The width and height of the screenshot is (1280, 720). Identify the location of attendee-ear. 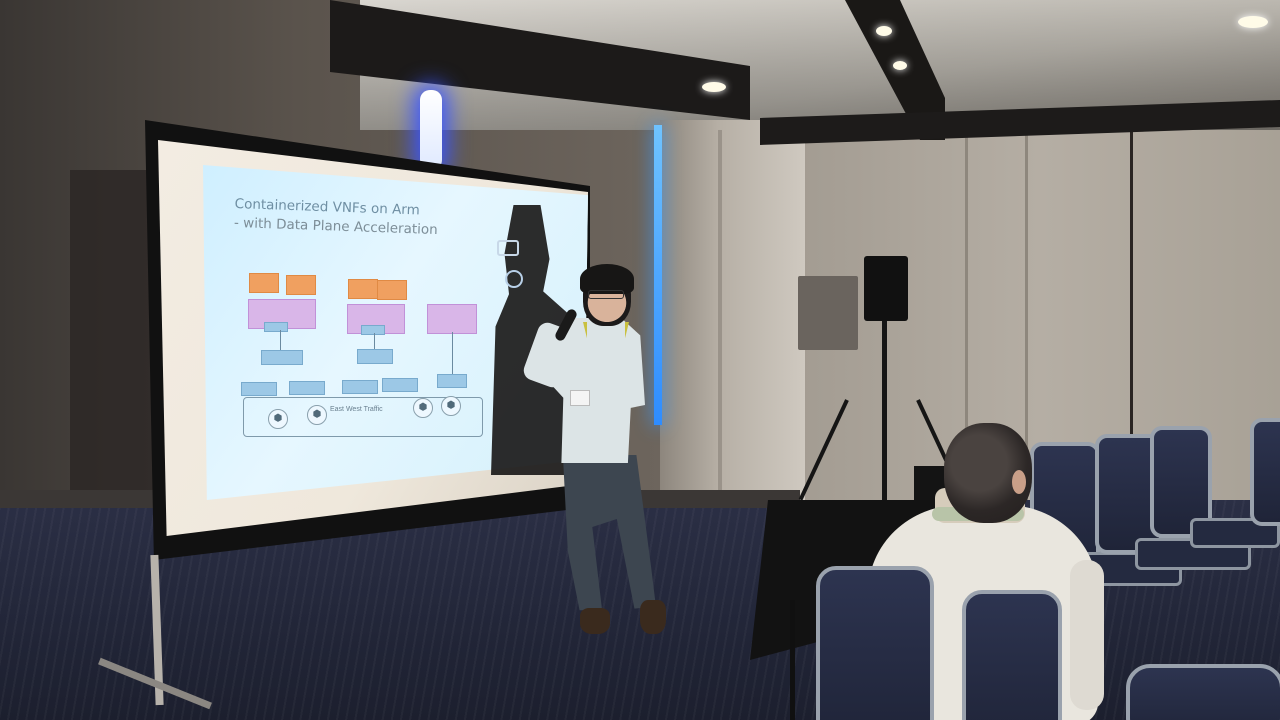
(1019, 482).